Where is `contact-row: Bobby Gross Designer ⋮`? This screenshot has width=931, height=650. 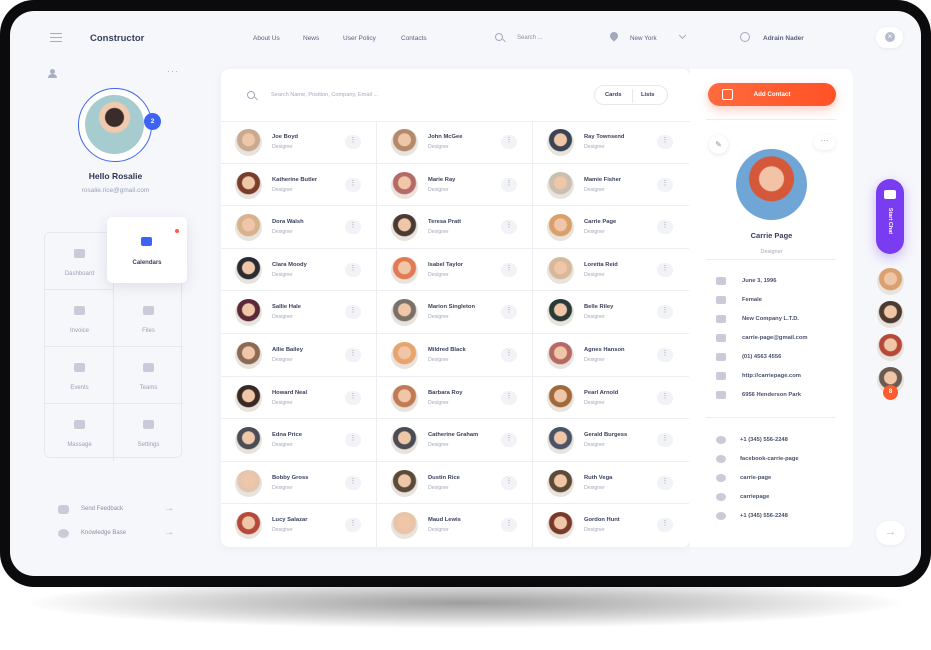 contact-row: Bobby Gross Designer ⋮ is located at coordinates (299, 483).